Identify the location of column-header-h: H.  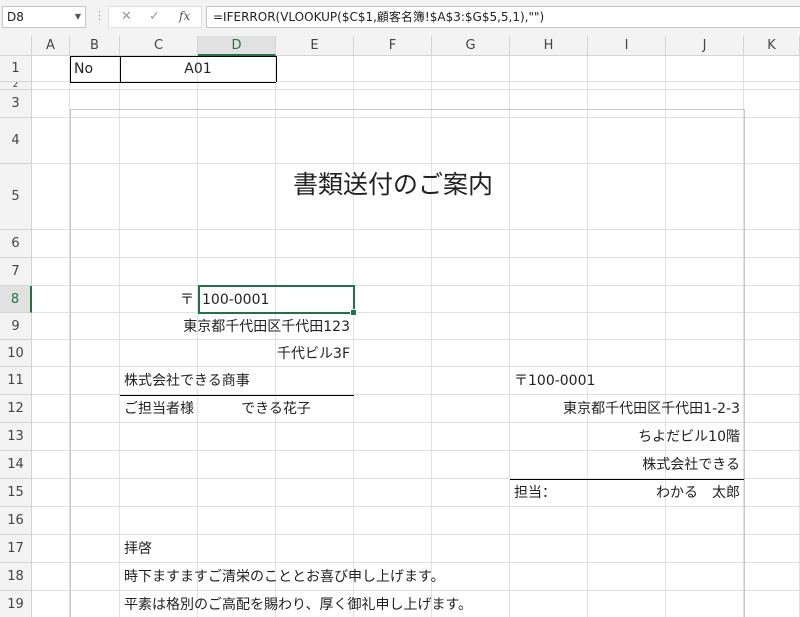
(549, 46).